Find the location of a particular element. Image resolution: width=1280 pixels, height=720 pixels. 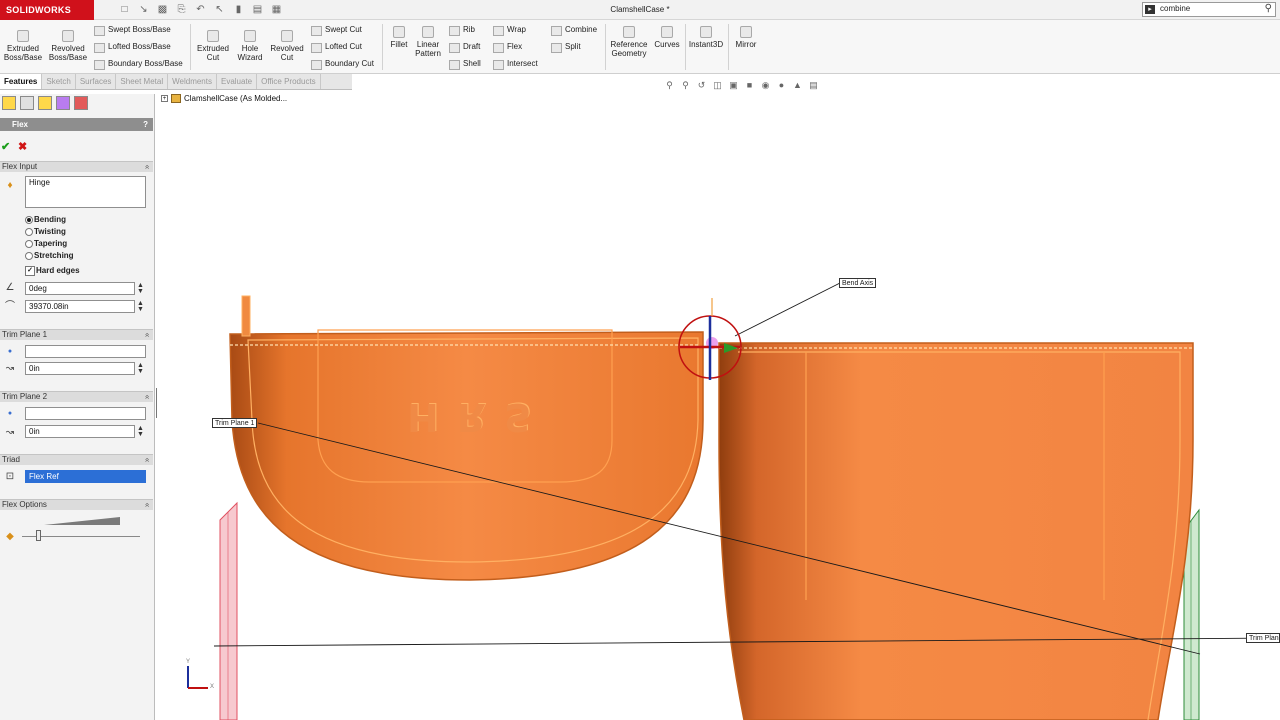

trim-plane-2-field is located at coordinates (85, 413).